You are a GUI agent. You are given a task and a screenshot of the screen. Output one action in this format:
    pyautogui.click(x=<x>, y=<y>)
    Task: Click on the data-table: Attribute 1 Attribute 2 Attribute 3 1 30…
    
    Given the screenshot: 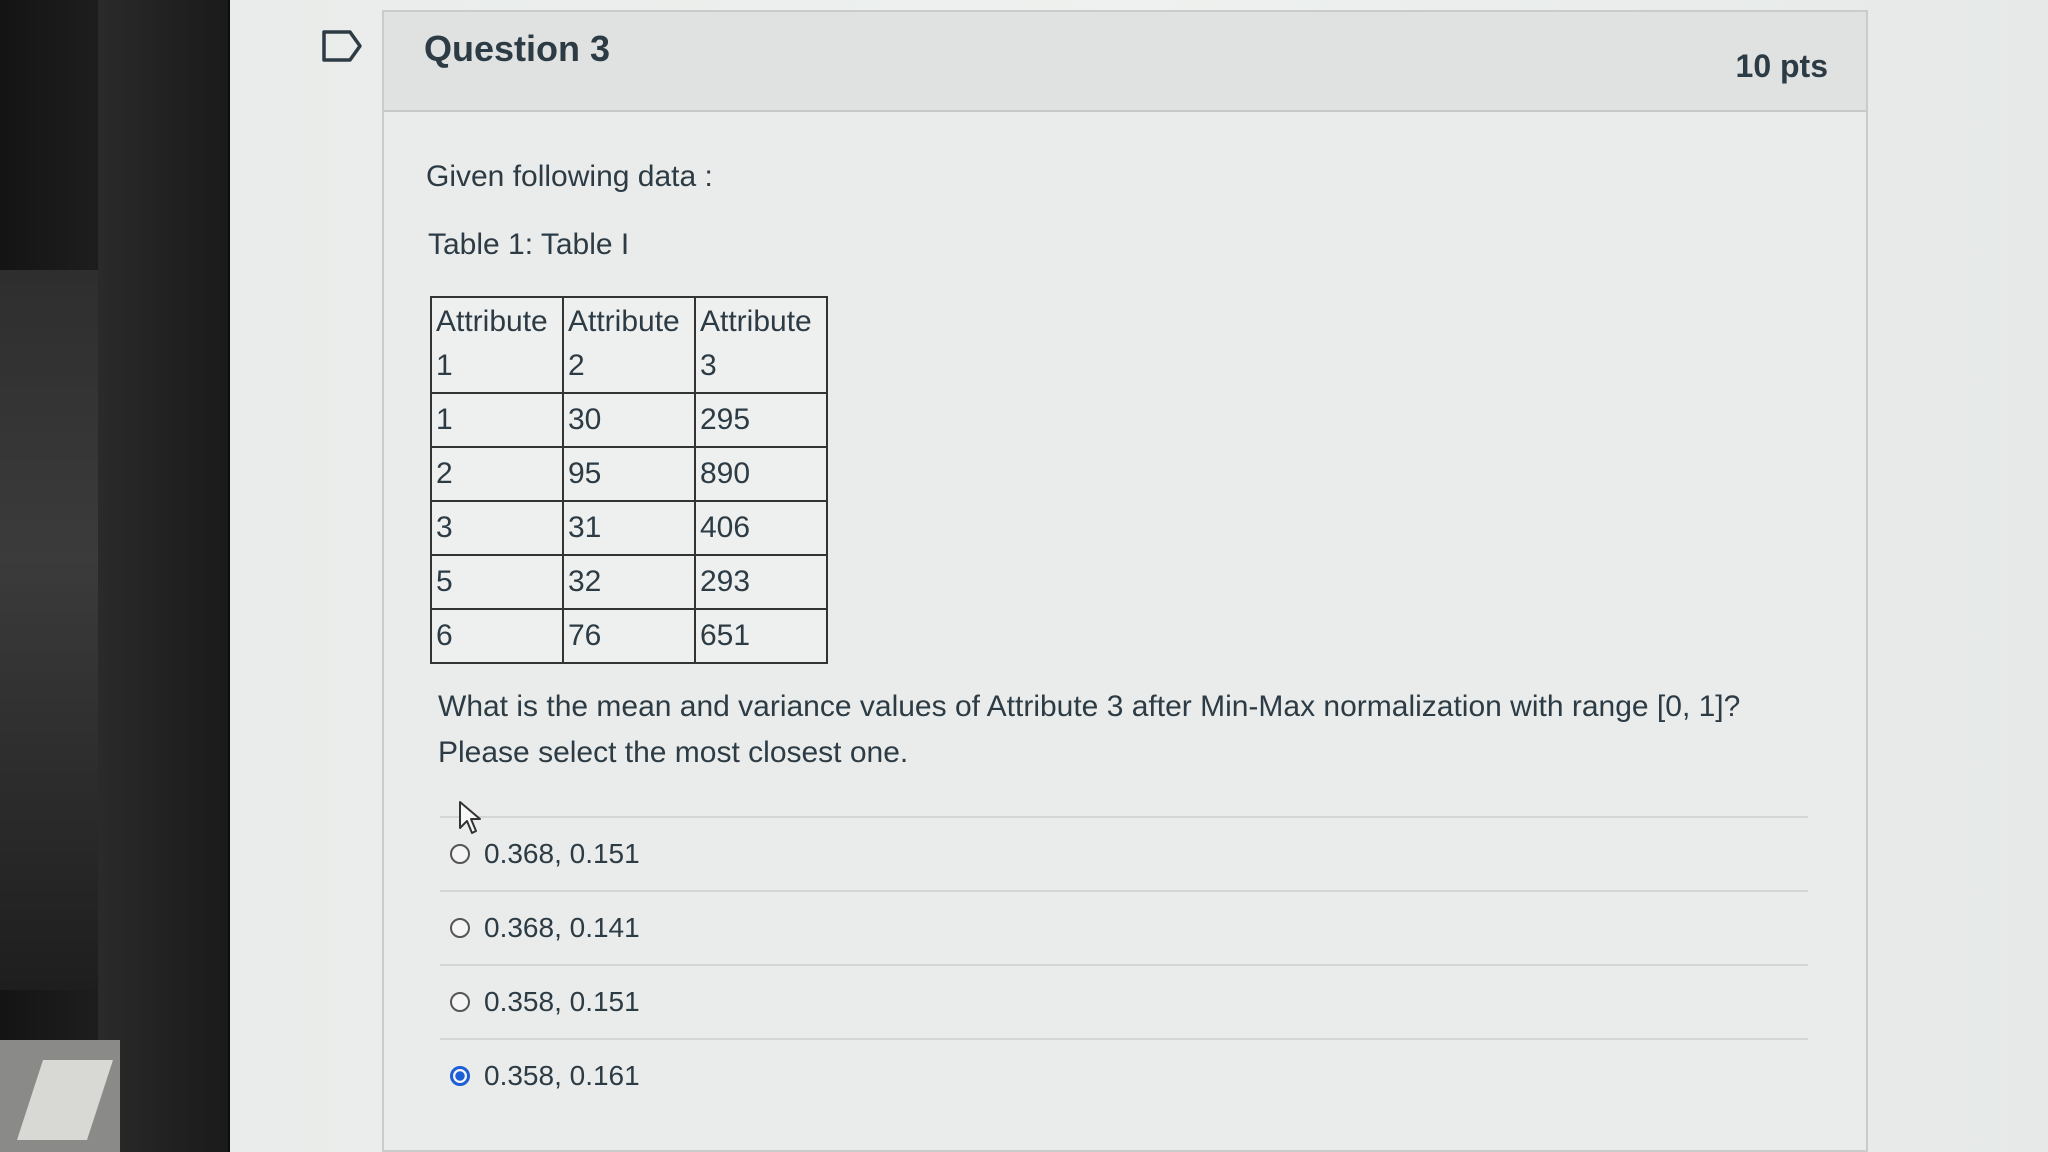 What is the action you would take?
    pyautogui.click(x=629, y=480)
    